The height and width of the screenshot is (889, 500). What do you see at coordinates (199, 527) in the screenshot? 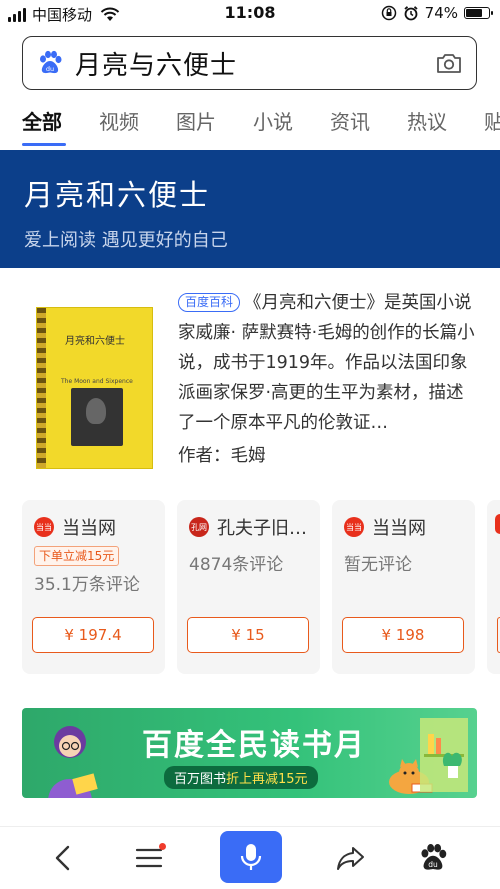
I see `kongfuzi-logo-icon: 孔网` at bounding box center [199, 527].